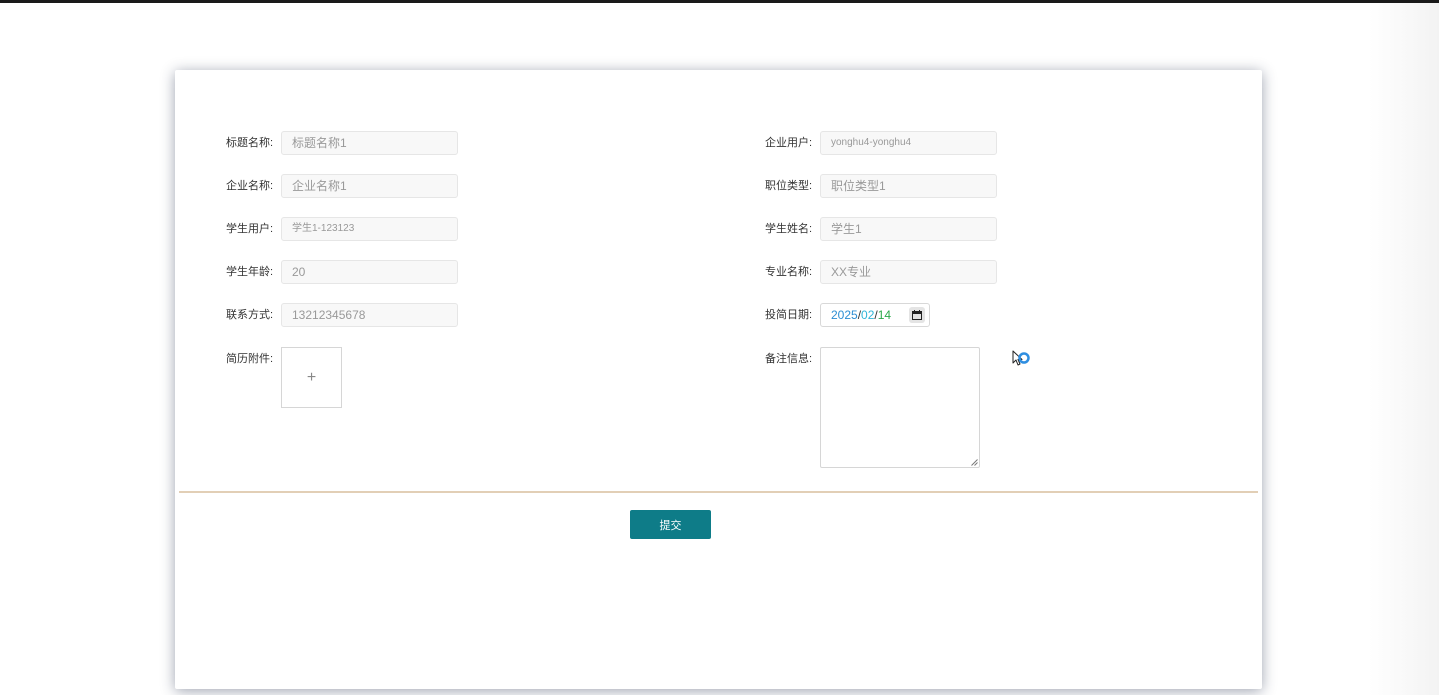 This screenshot has width=1439, height=695. What do you see at coordinates (974, 462) in the screenshot?
I see `resize-grip-icon` at bounding box center [974, 462].